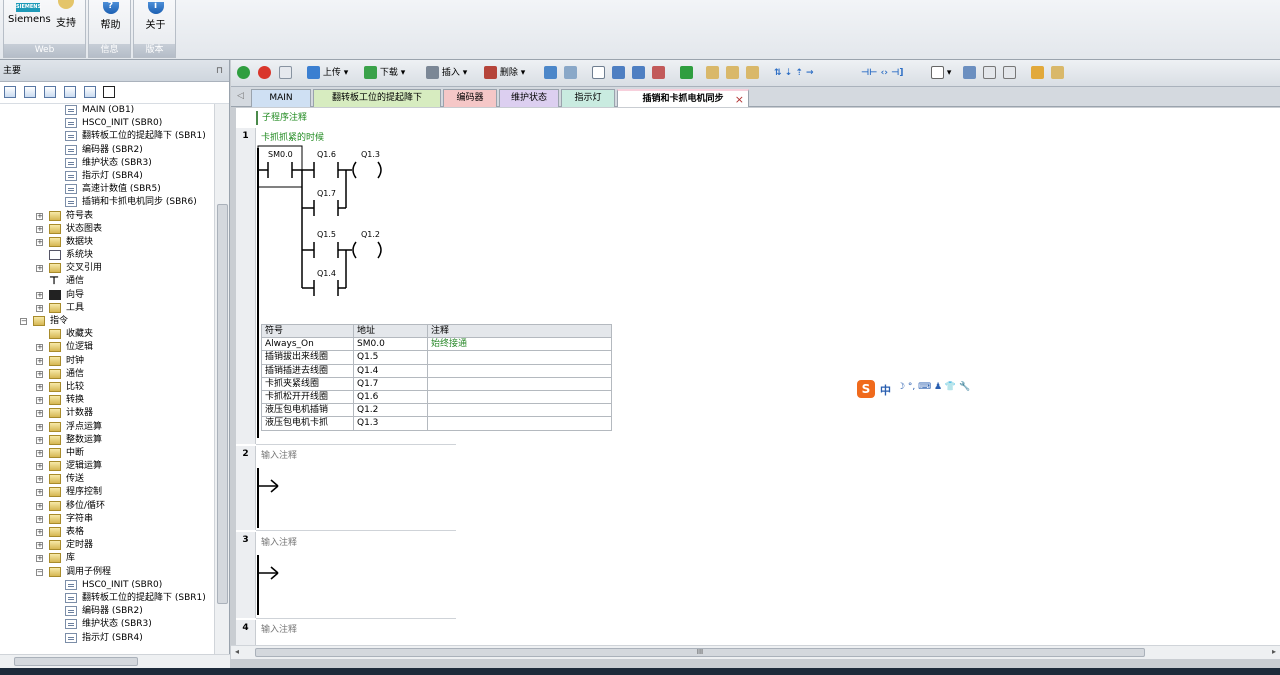 This screenshot has height=675, width=1280. I want to click on tree-item: − 指令, so click(107, 321).